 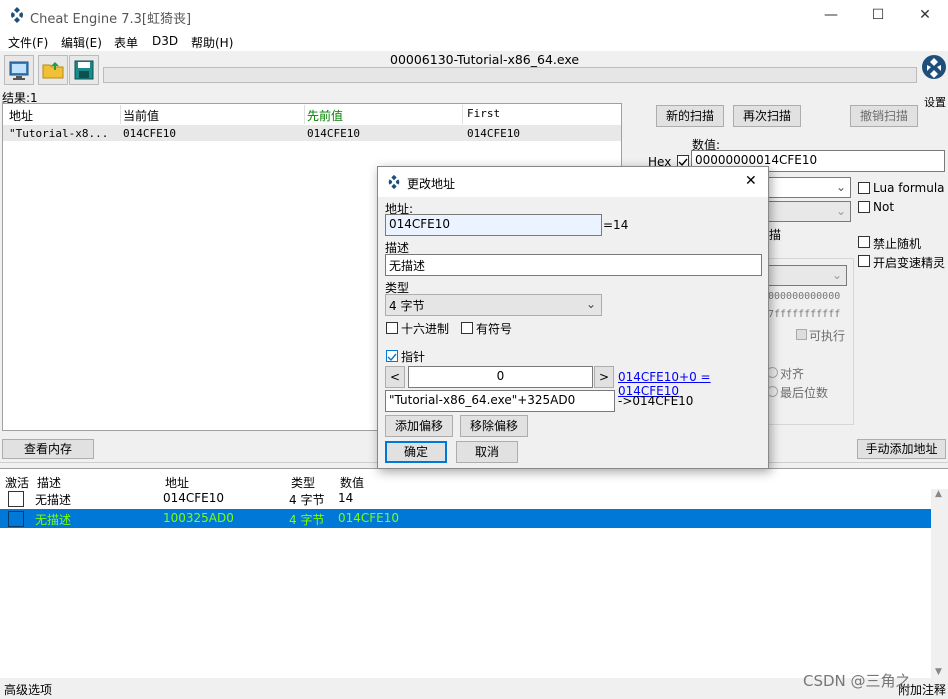 I want to click on row-address: 100325AD0, so click(x=198, y=518).